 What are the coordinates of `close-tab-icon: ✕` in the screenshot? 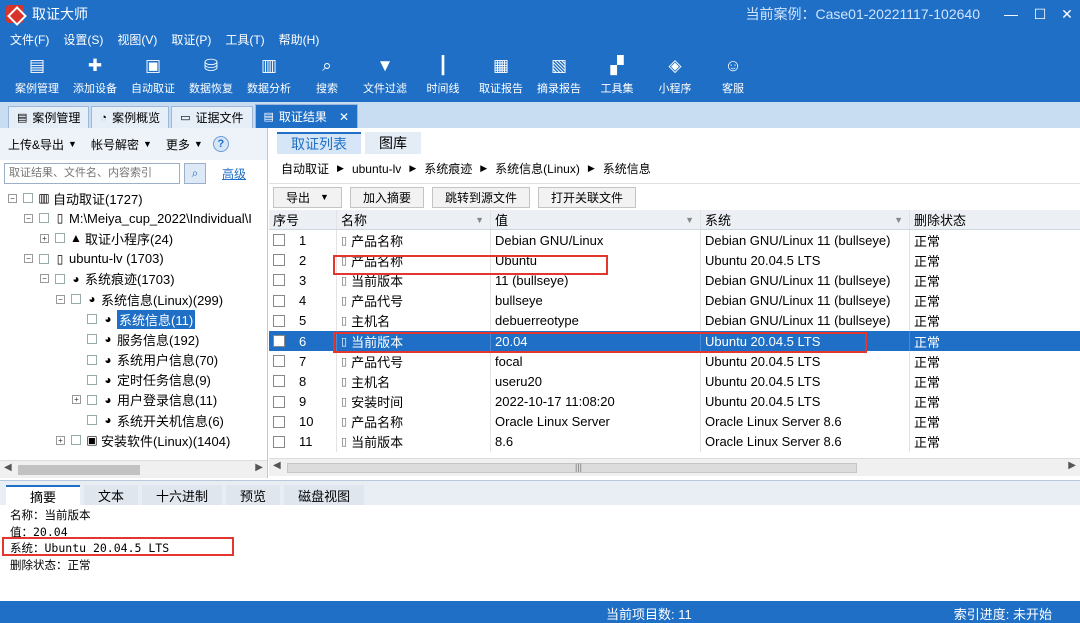 It's located at (344, 117).